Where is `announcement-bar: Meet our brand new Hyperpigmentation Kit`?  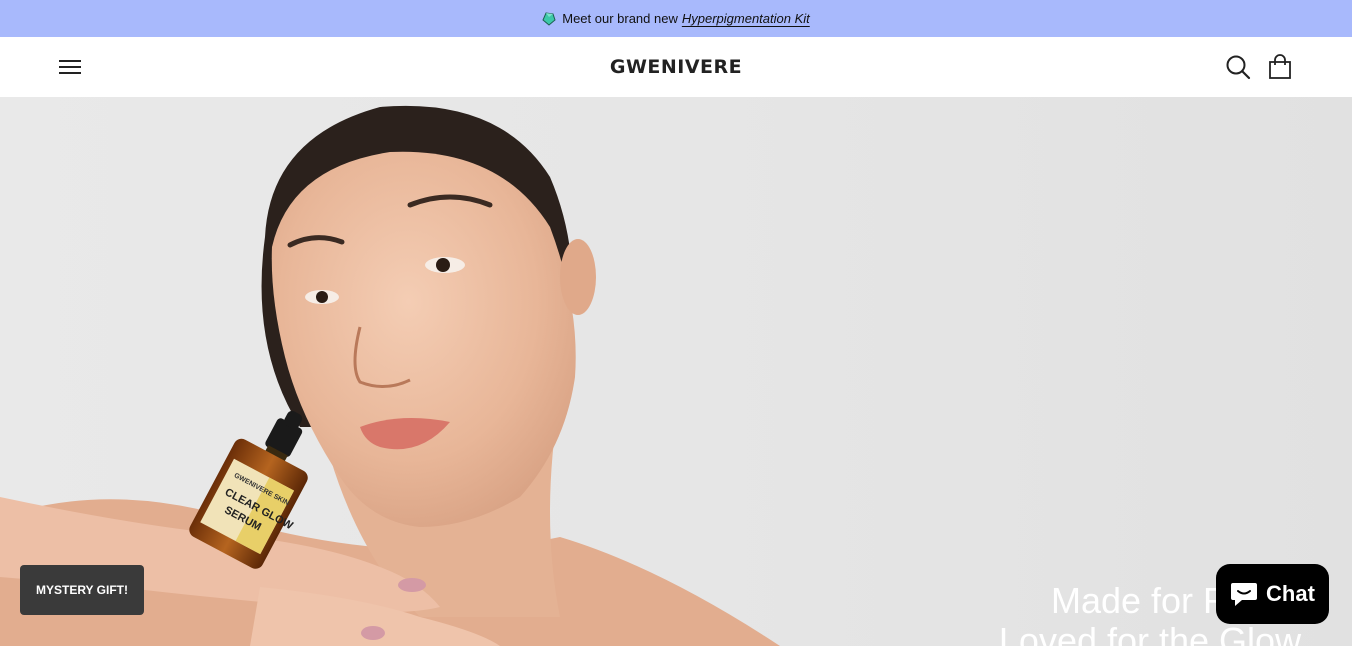 announcement-bar: Meet our brand new Hyperpigmentation Kit is located at coordinates (676, 18).